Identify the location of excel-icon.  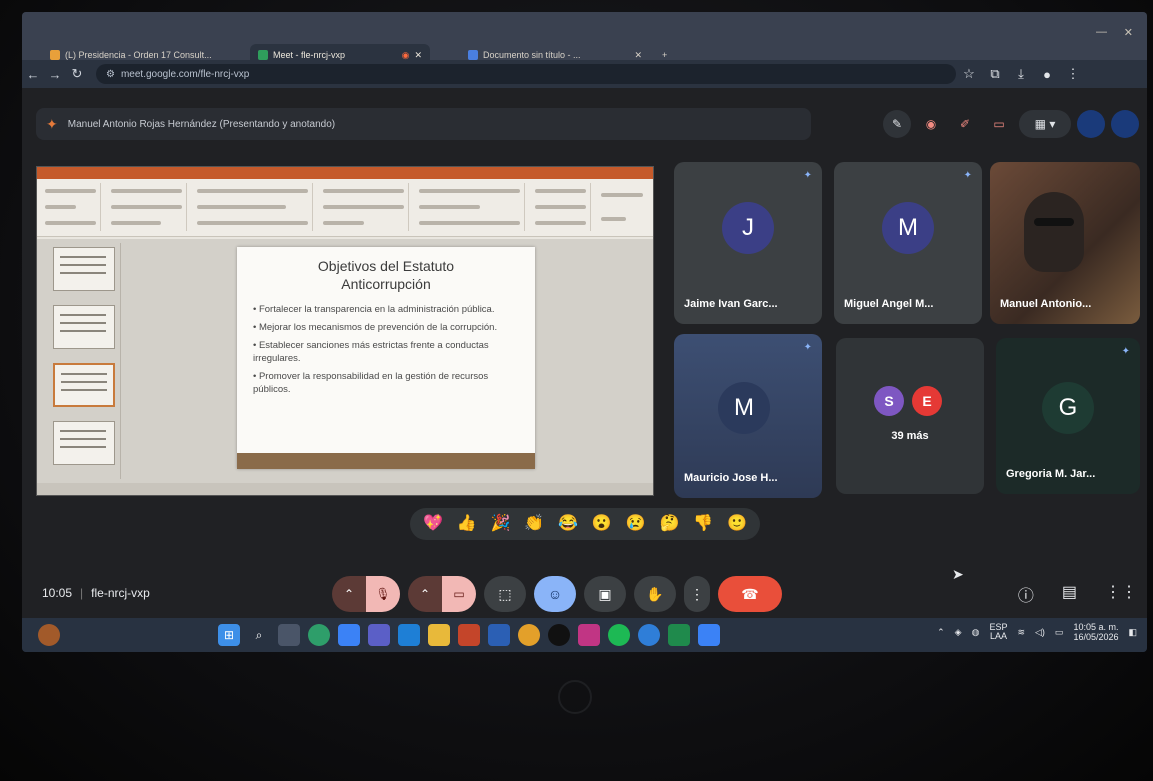
(679, 635).